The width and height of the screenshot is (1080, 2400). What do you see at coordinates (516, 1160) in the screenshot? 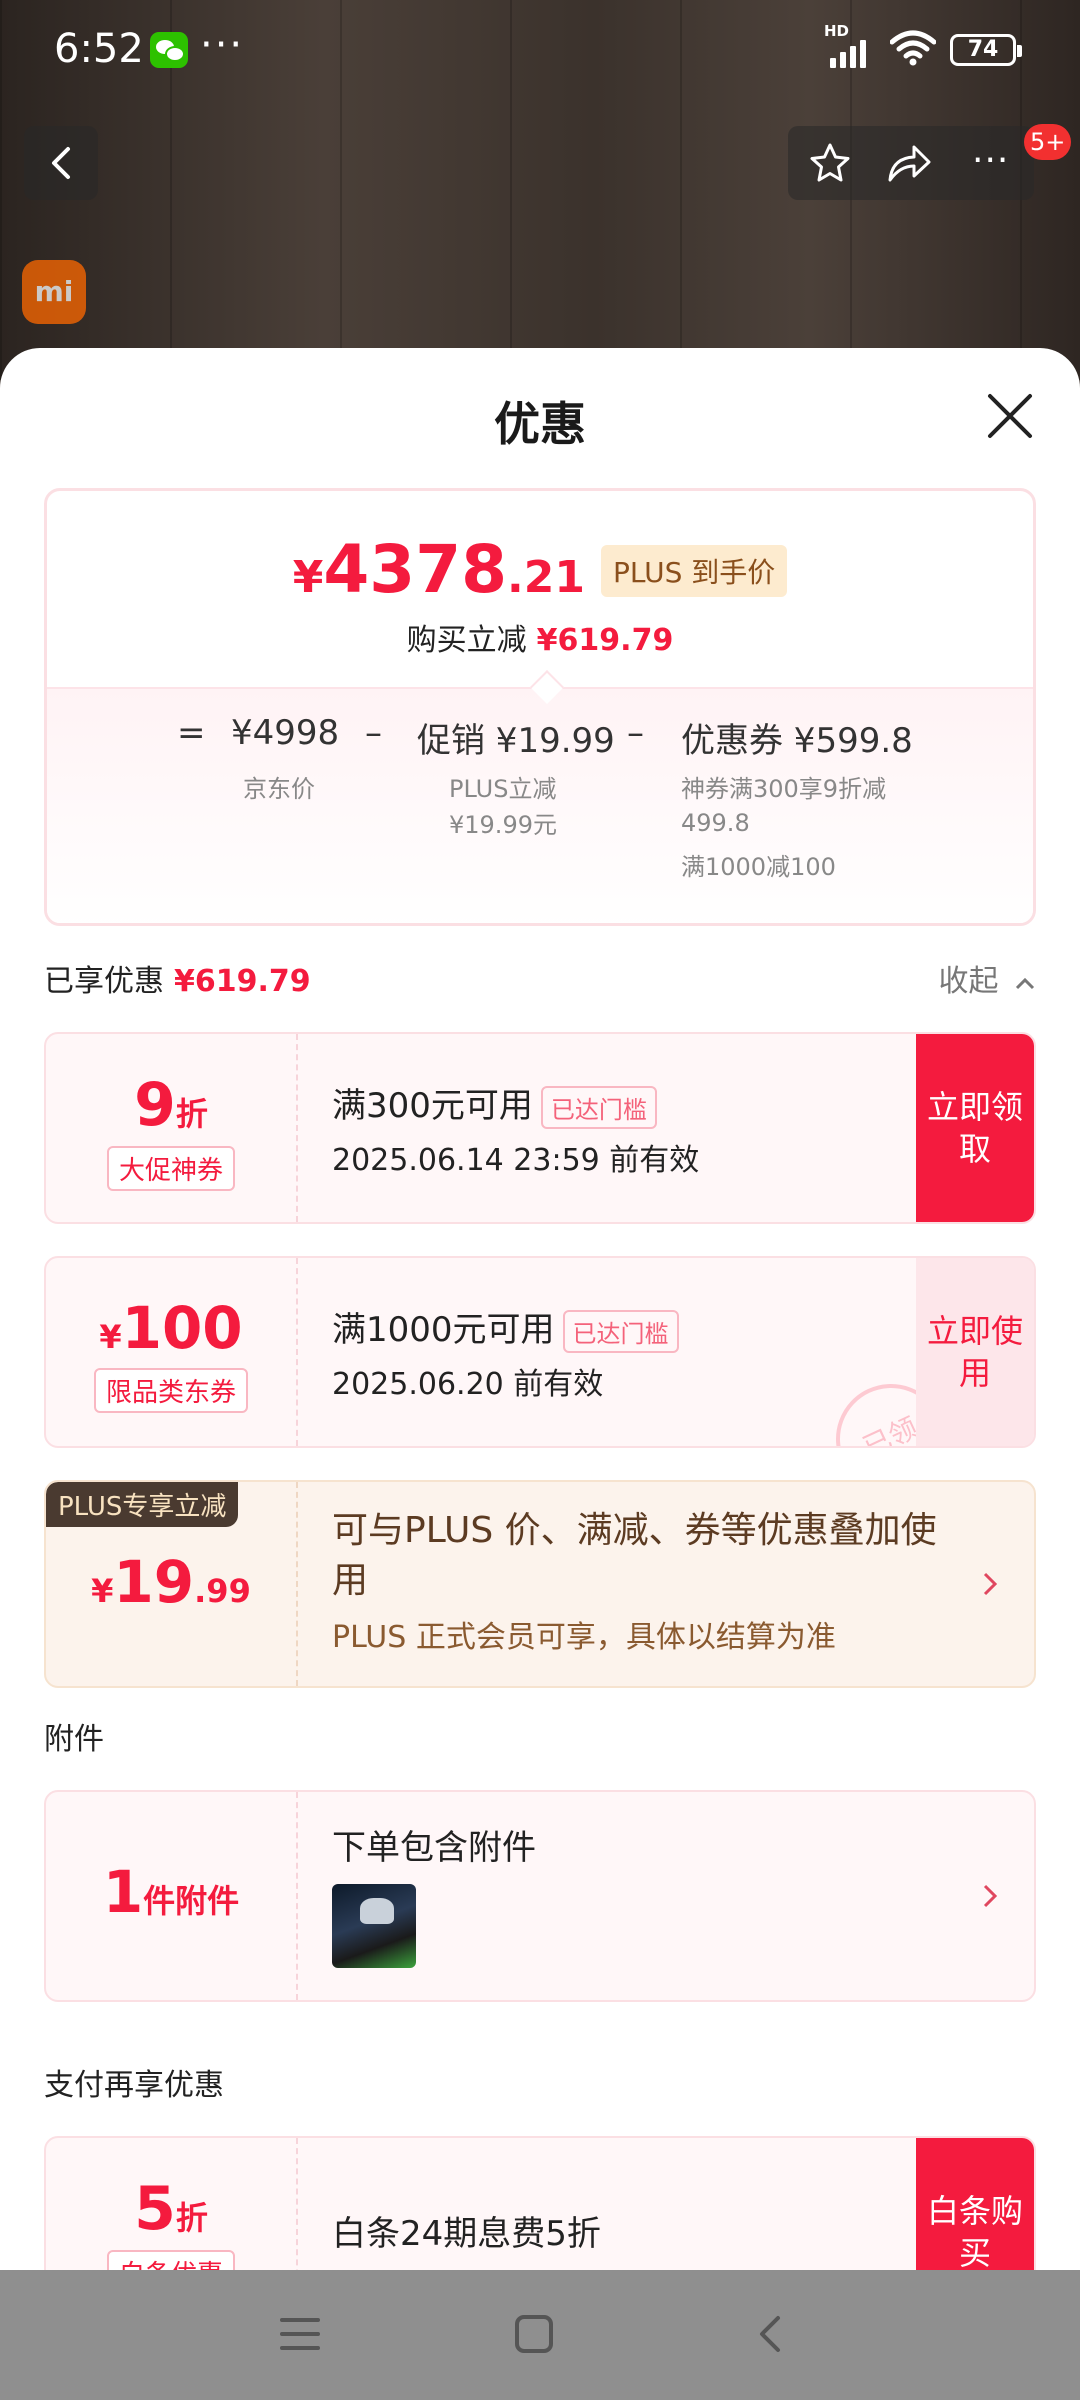
I see `coupon-validity: 2025.06.14 23:59 前有效` at bounding box center [516, 1160].